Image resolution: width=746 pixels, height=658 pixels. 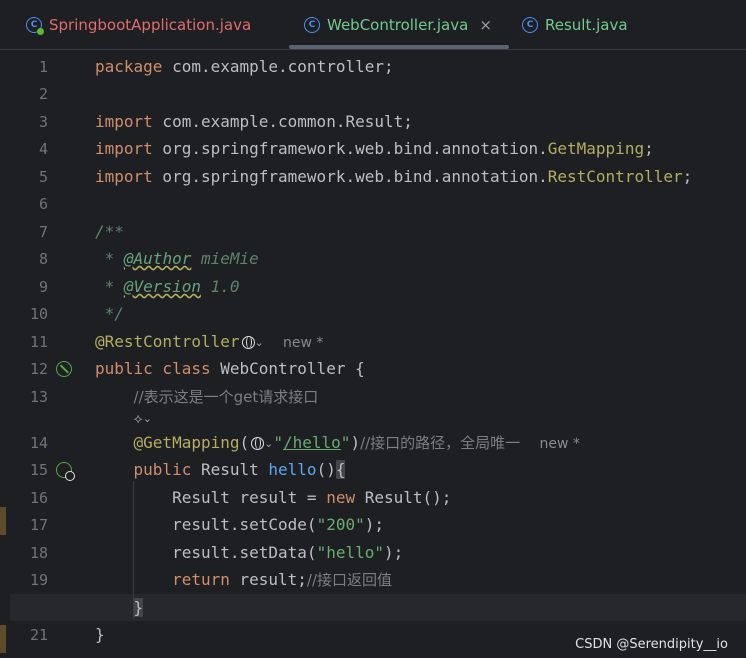 What do you see at coordinates (43, 204) in the screenshot?
I see `line-number: 6` at bounding box center [43, 204].